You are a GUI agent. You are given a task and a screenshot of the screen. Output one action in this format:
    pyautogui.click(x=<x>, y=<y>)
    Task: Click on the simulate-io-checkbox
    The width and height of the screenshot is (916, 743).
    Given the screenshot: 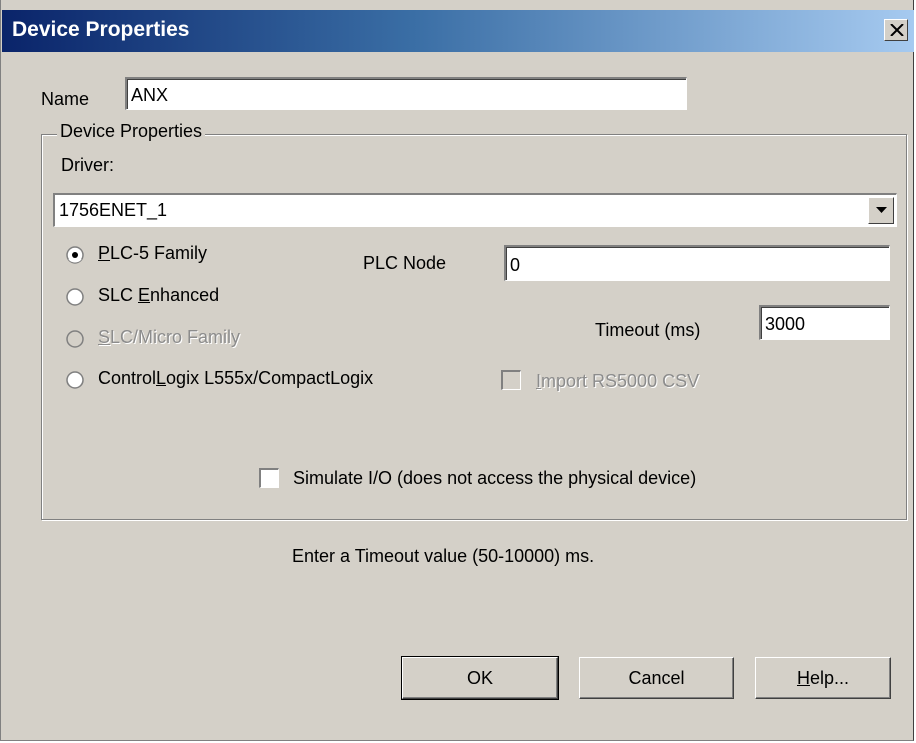 What is the action you would take?
    pyautogui.click(x=269, y=478)
    